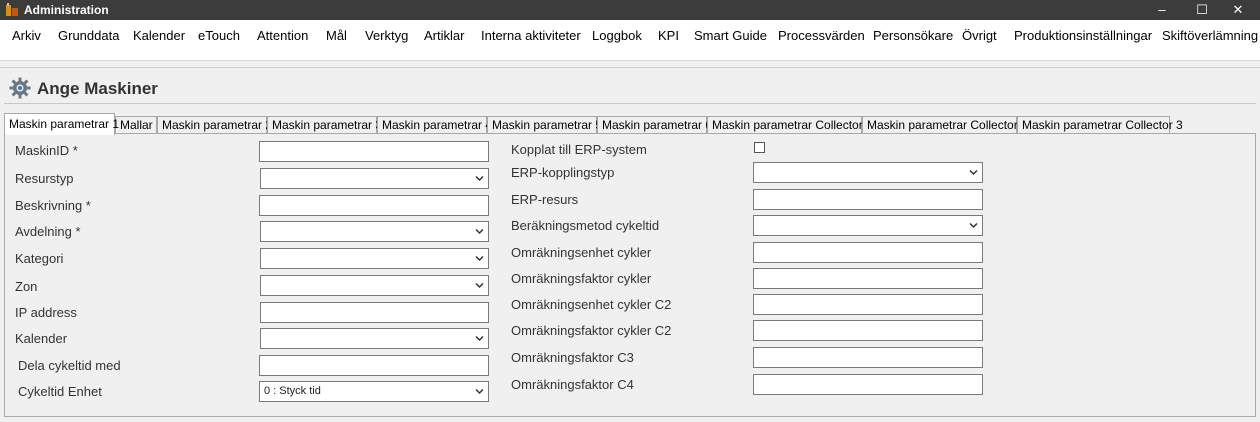  Describe the element at coordinates (868, 199) in the screenshot. I see `erp-resurs-input` at that location.